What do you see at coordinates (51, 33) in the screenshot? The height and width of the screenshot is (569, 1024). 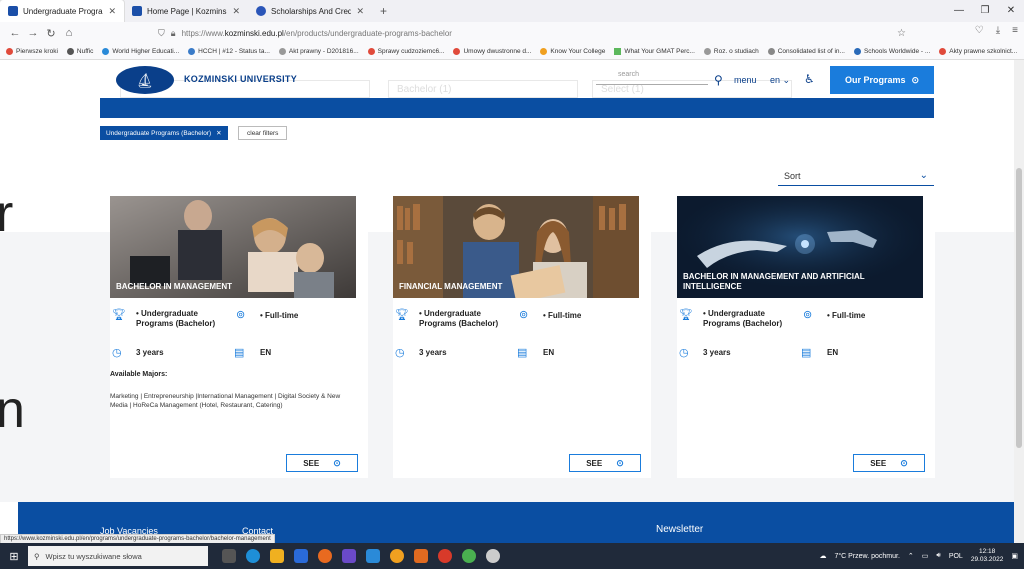 I see `reload-icon: ↻` at bounding box center [51, 33].